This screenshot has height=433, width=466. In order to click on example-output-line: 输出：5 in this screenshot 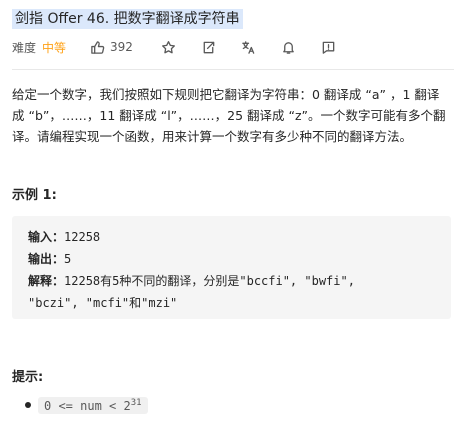, I will do `click(231, 259)`.